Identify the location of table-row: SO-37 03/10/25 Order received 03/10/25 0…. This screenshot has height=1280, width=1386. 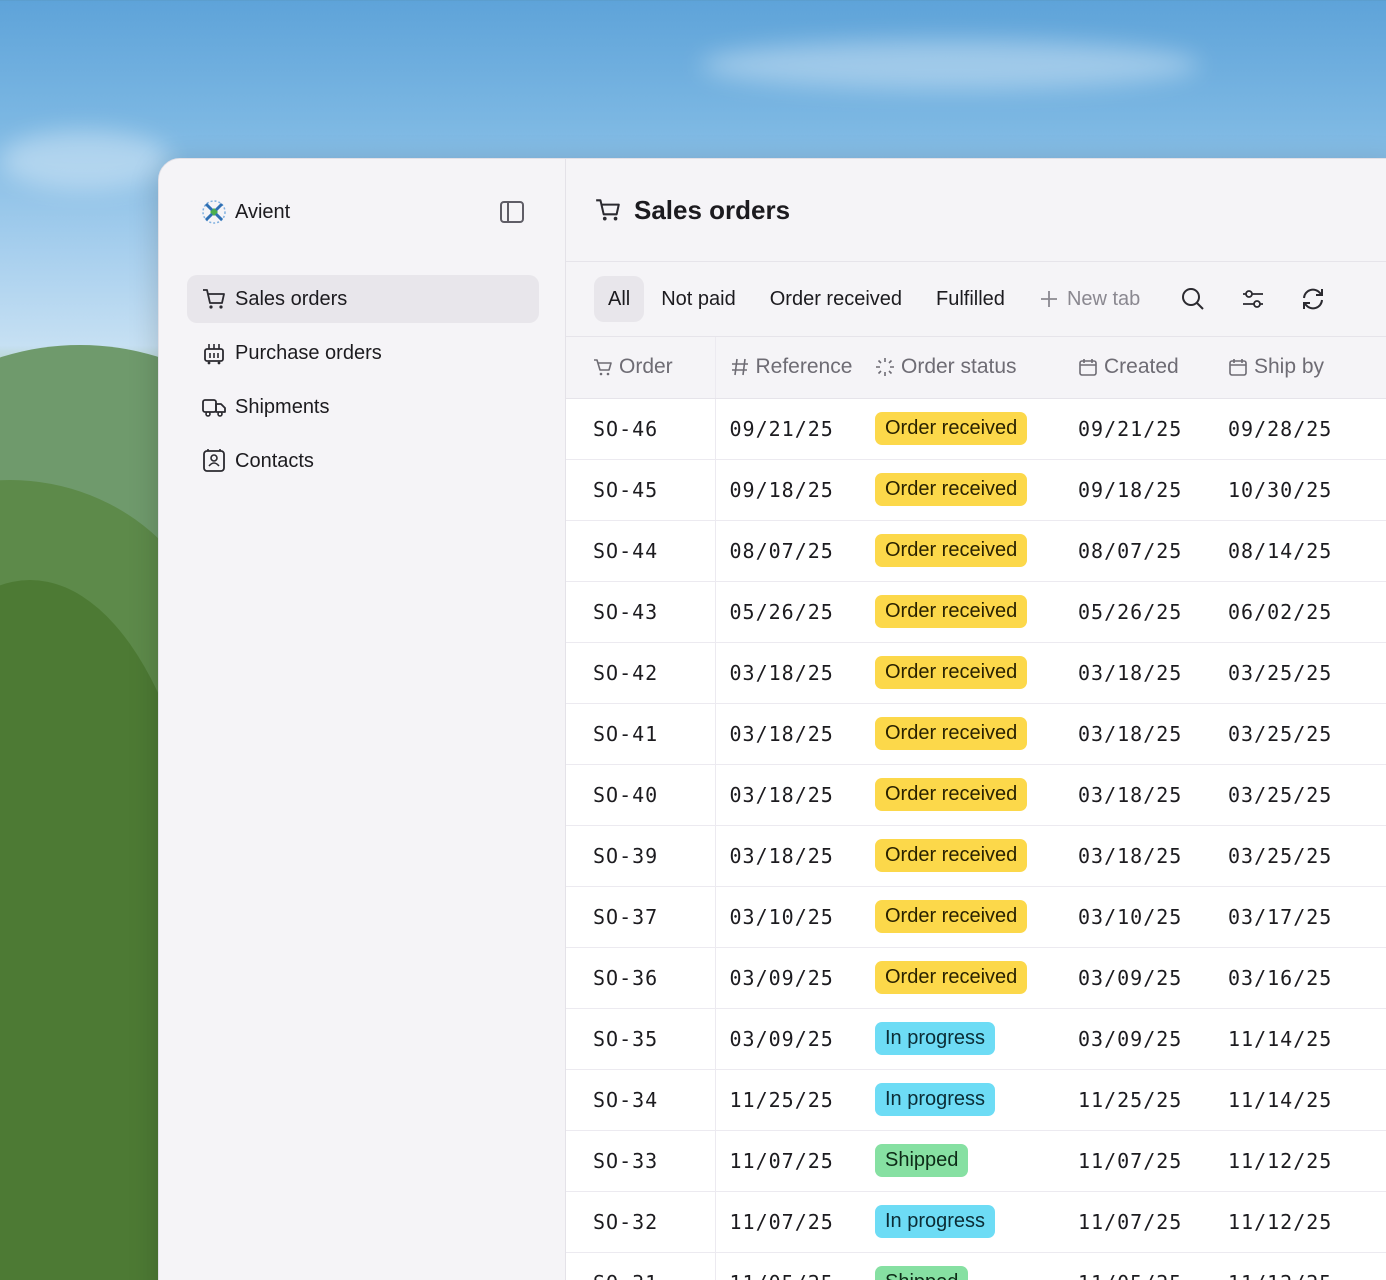
(976, 917).